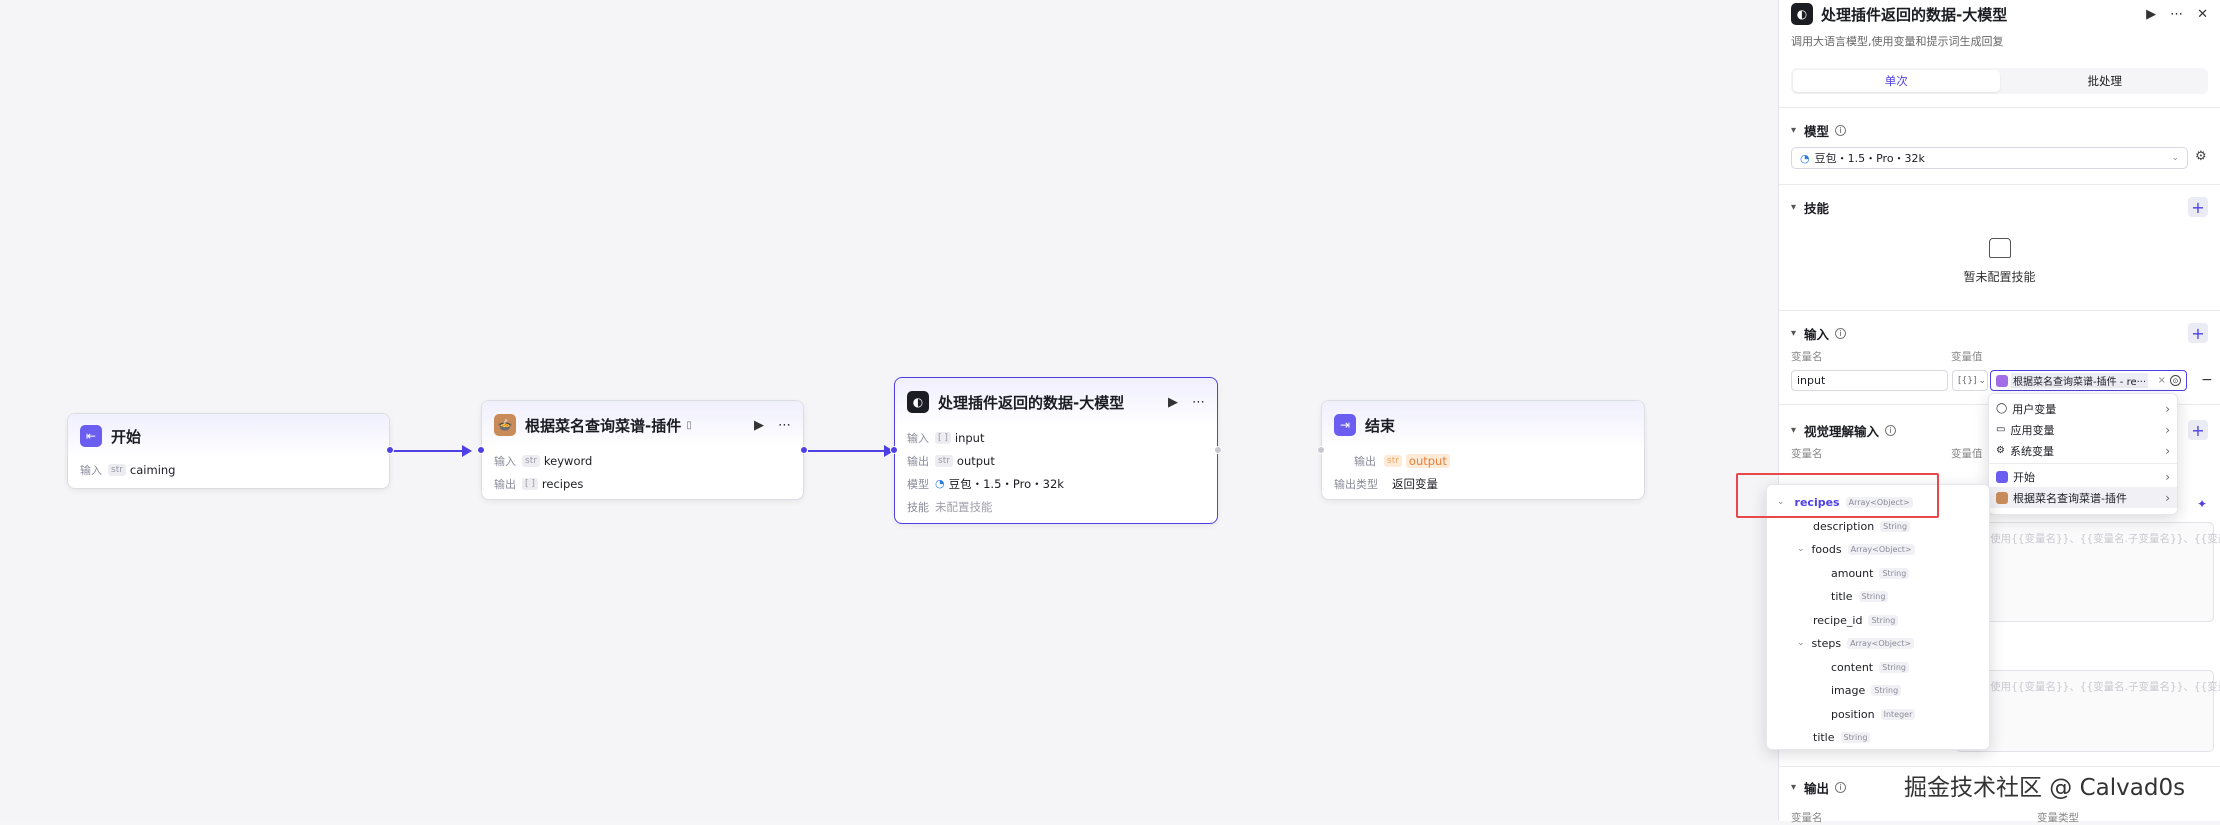 This screenshot has width=2220, height=825. Describe the element at coordinates (2105, 81) in the screenshot. I see `tab-batch: 批处理` at that location.